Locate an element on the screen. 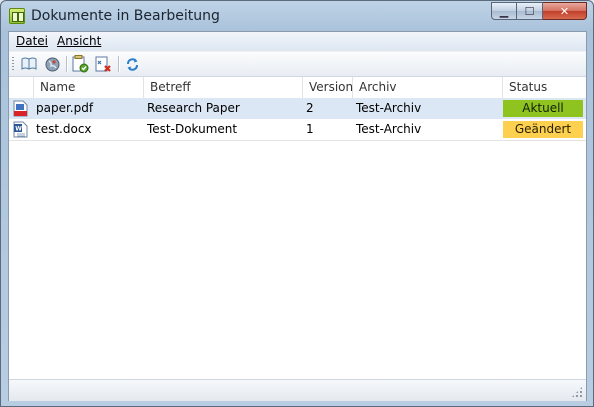 This screenshot has height=407, width=594. globe-icon is located at coordinates (52, 64).